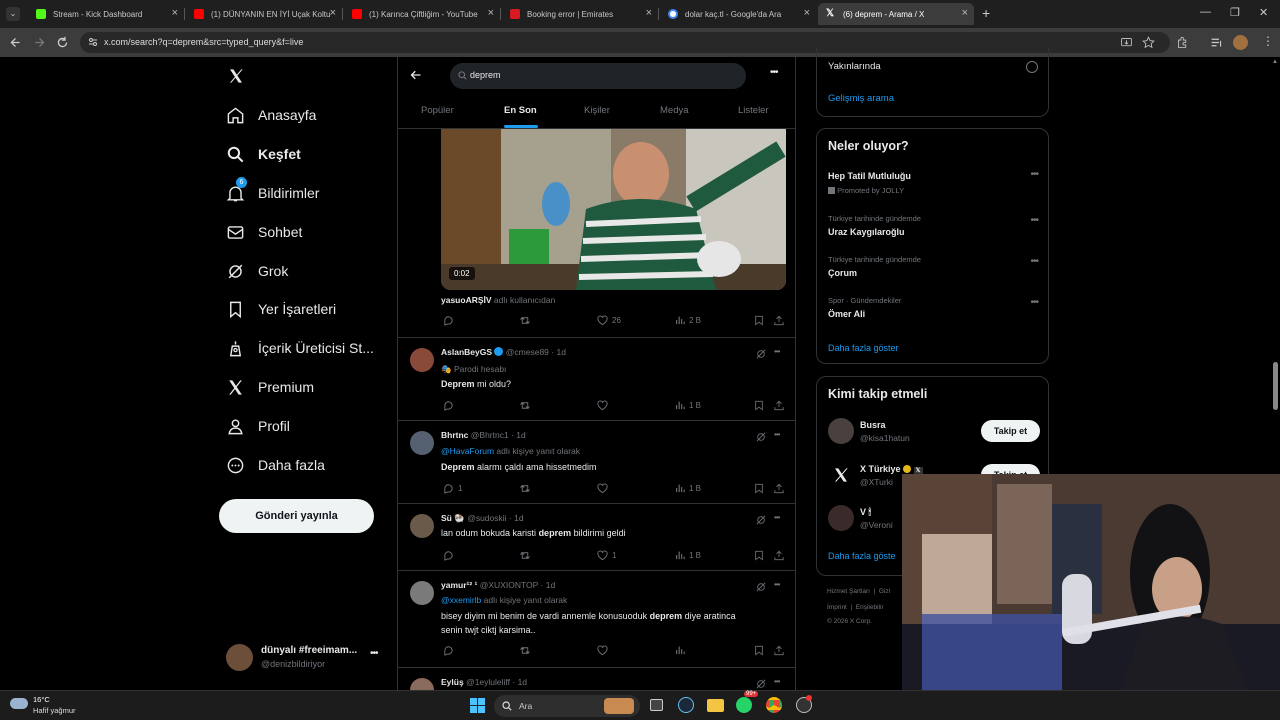  Describe the element at coordinates (1205, 12) in the screenshot. I see `minimize-icon: —` at that location.